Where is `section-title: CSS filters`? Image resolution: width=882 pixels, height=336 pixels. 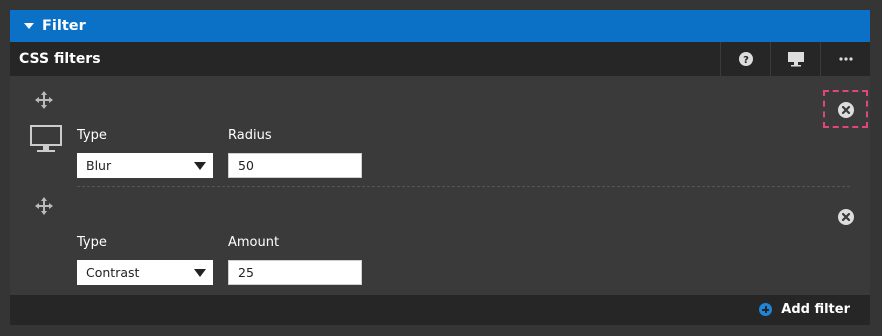
section-title: CSS filters is located at coordinates (60, 59).